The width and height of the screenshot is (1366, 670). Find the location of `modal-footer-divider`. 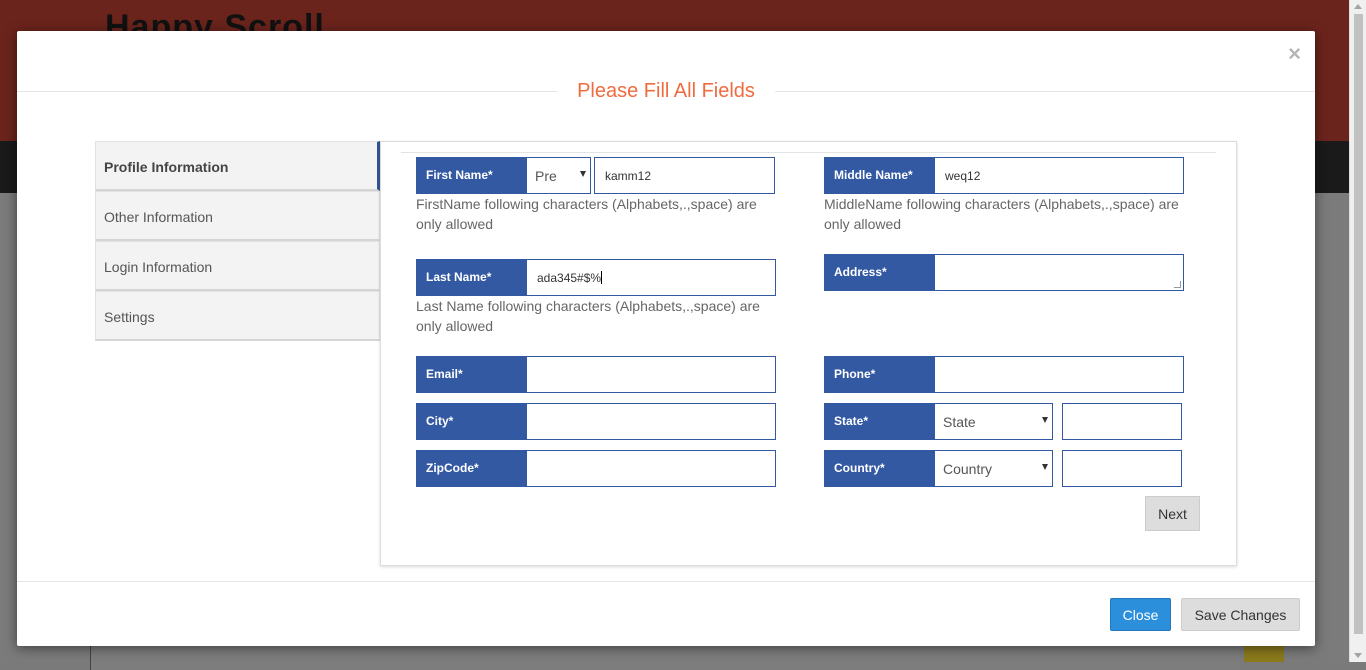

modal-footer-divider is located at coordinates (666, 581).